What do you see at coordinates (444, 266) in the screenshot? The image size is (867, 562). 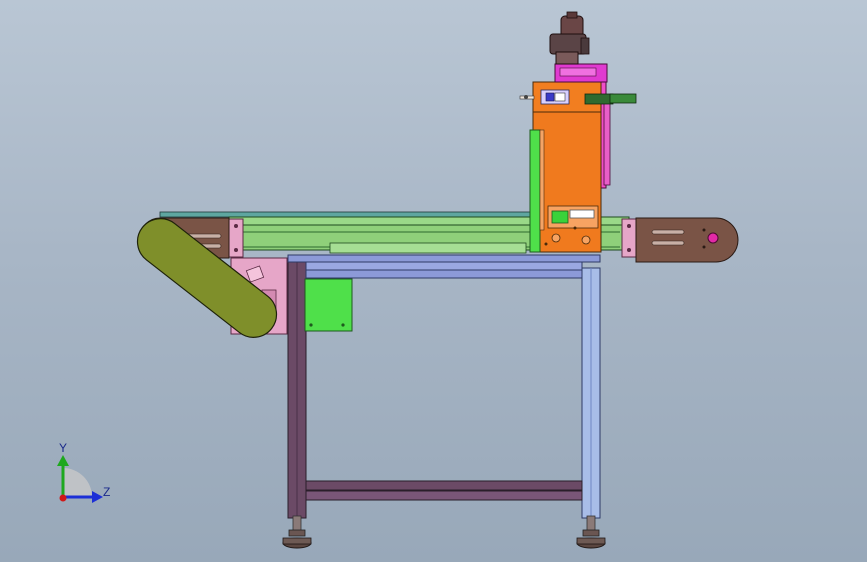 I see `top-frame-rail` at bounding box center [444, 266].